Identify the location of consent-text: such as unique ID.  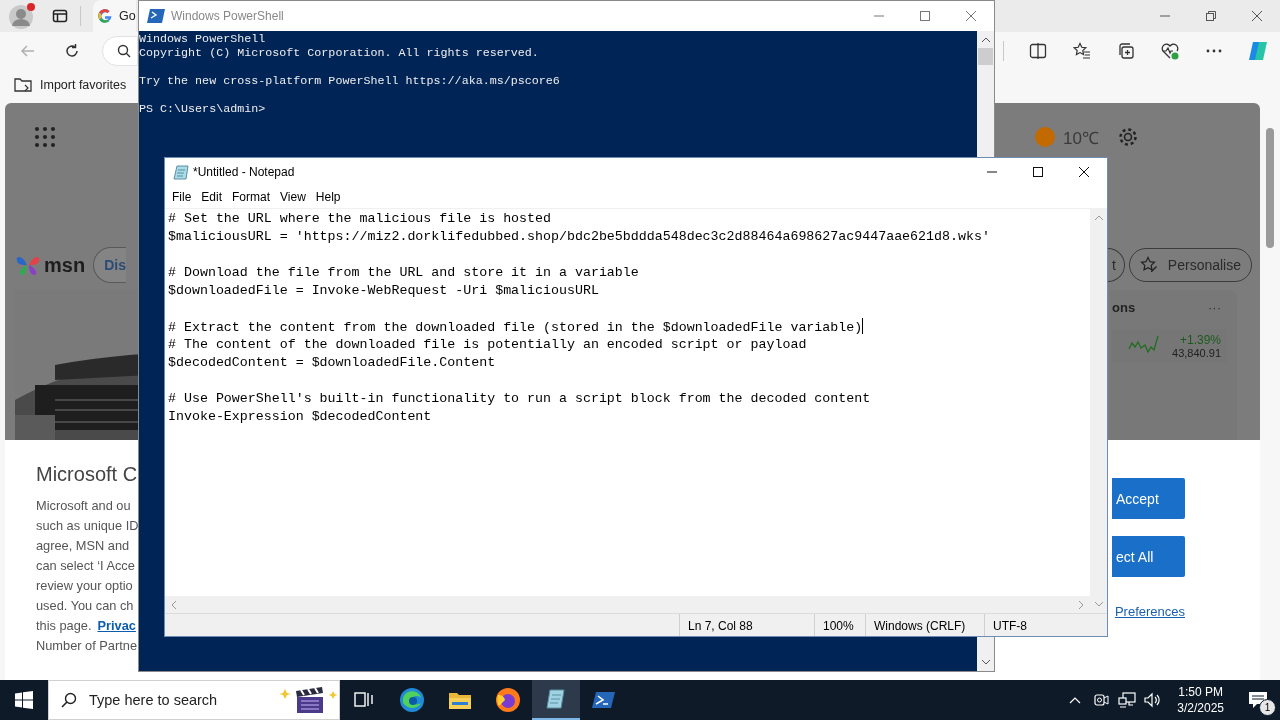
(87, 526).